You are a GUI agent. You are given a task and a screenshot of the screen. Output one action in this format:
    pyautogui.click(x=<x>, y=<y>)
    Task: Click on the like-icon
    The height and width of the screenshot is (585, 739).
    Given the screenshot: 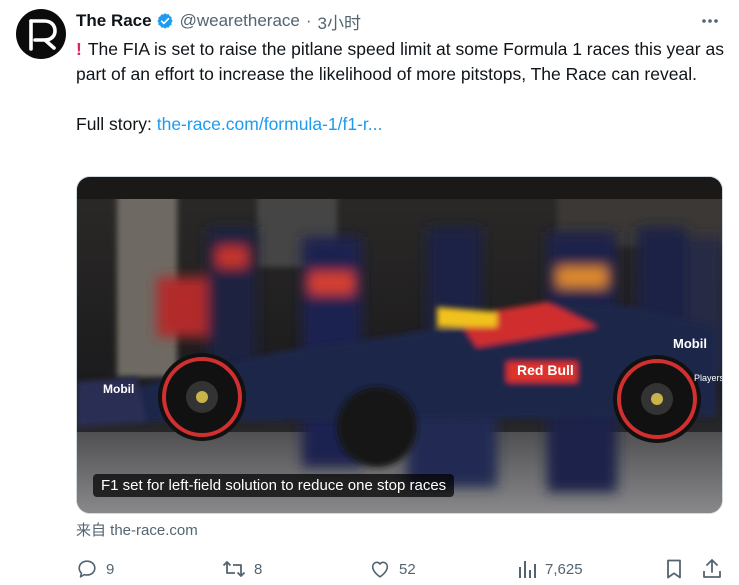 What is the action you would take?
    pyautogui.click(x=380, y=569)
    